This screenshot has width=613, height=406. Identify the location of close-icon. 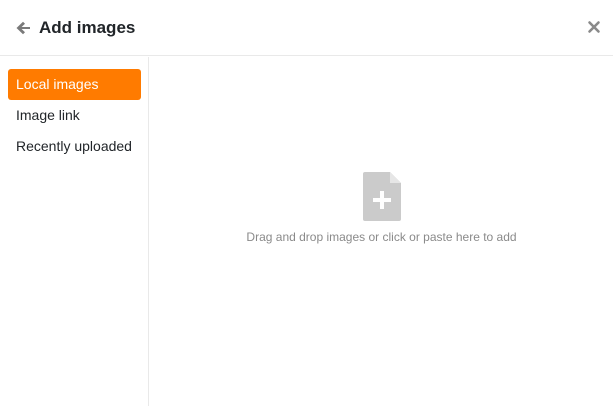
(594, 27).